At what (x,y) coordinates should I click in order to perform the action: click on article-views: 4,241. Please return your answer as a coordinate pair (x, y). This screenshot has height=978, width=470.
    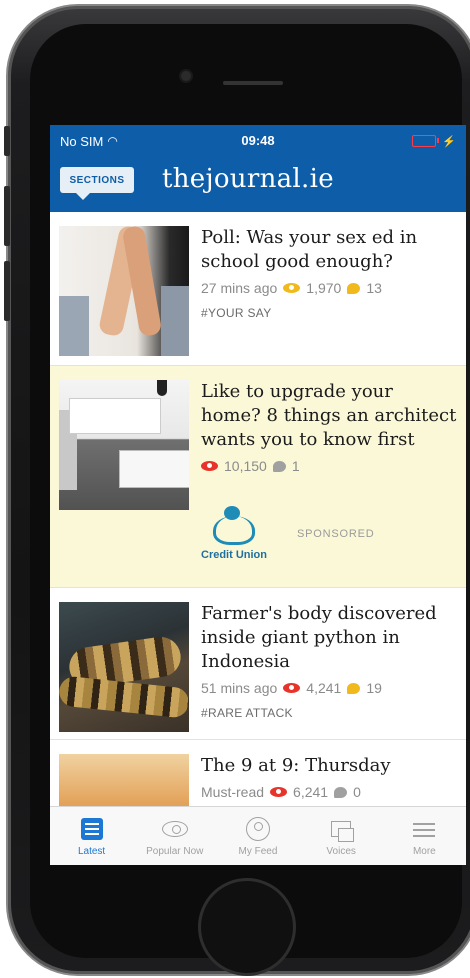
    Looking at the image, I should click on (324, 688).